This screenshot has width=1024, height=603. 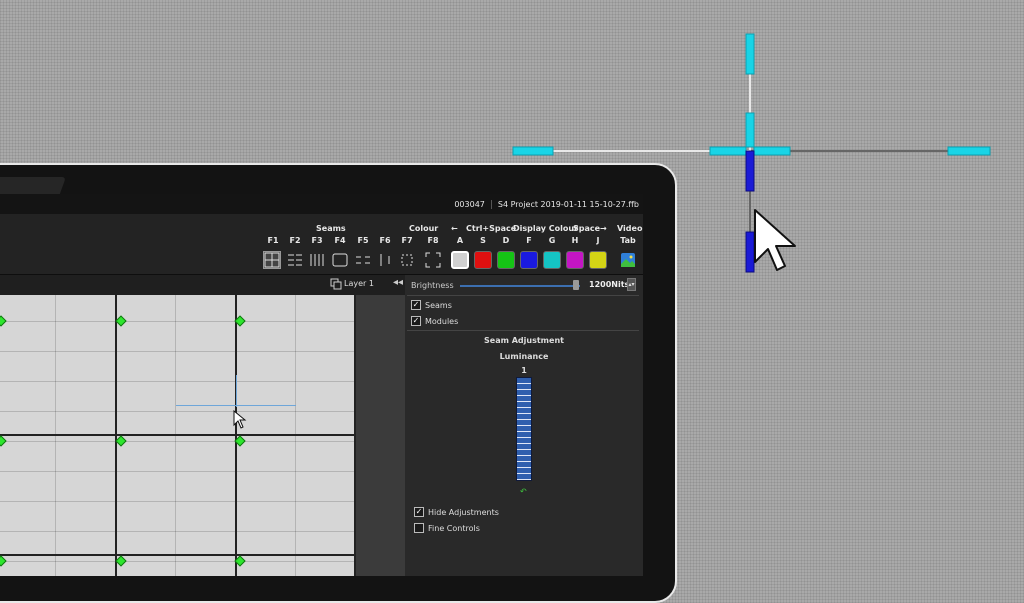 I want to click on seam-handle-center-right, so click(x=772, y=151).